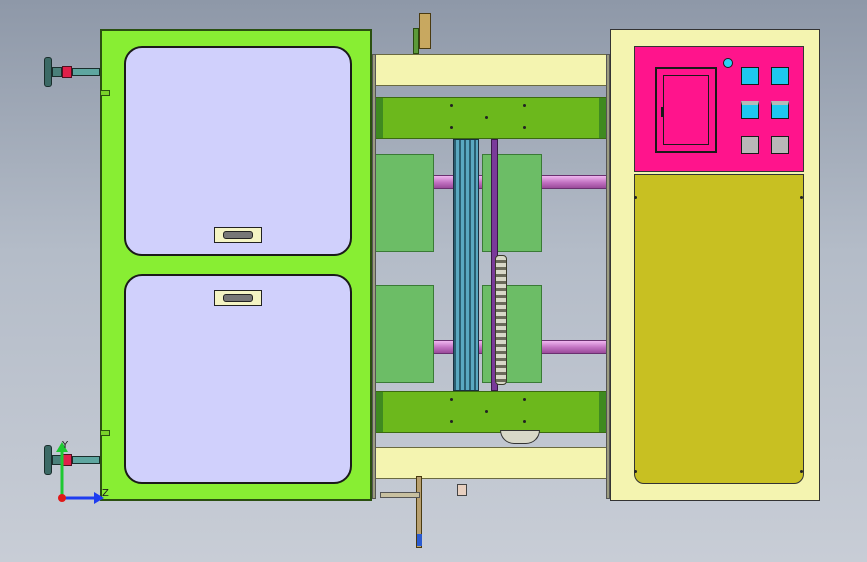  What do you see at coordinates (419, 540) in the screenshot?
I see `sensor-rod-tip` at bounding box center [419, 540].